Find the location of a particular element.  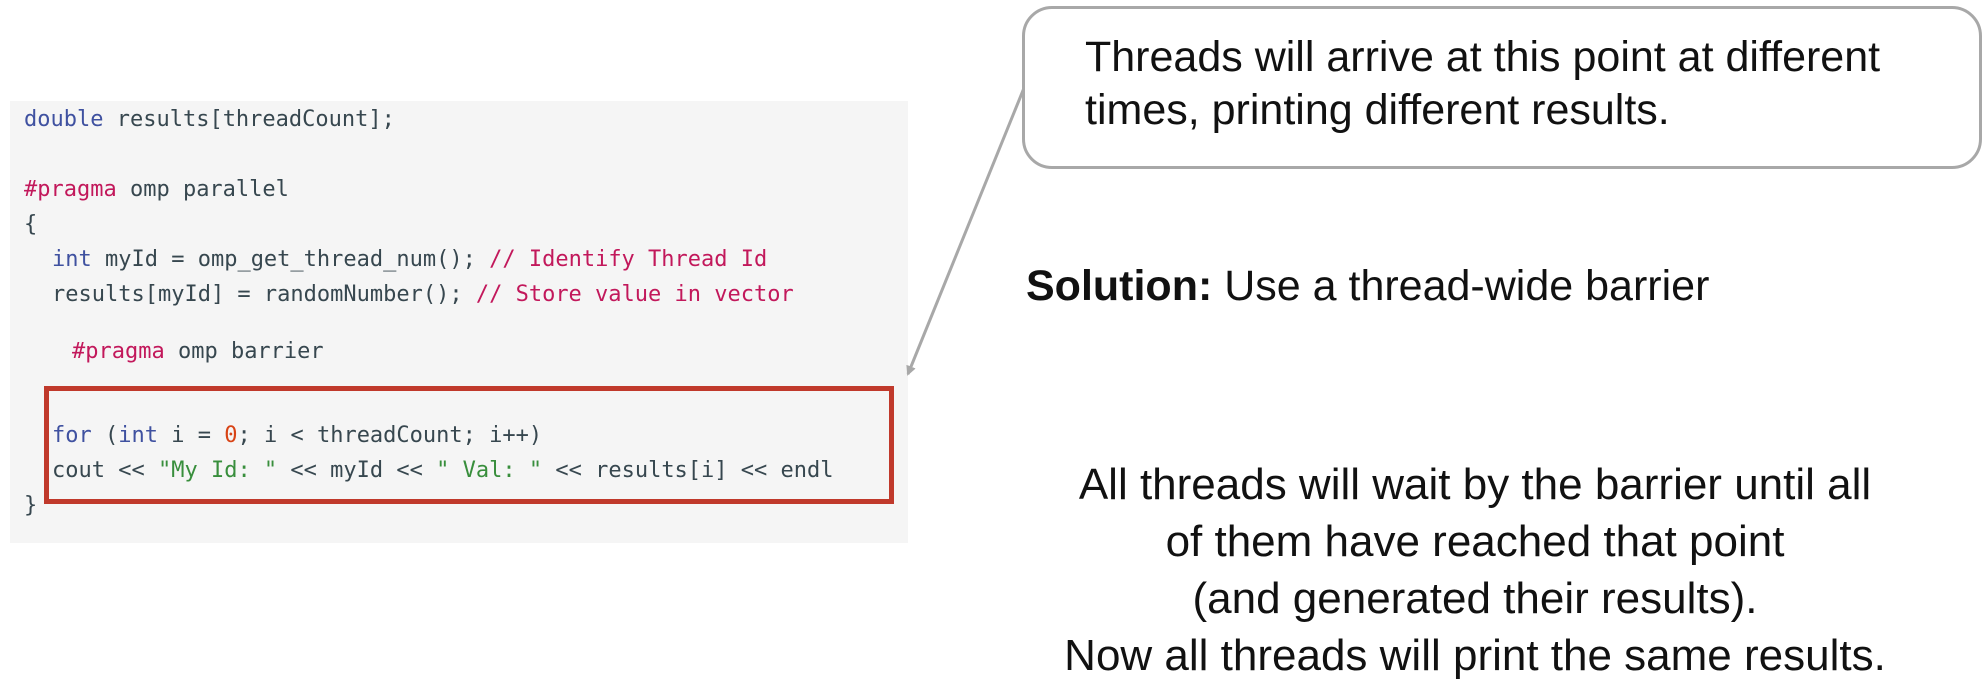

code-line-pragma-parallel: #pragma omp parallel is located at coordinates (156, 189).